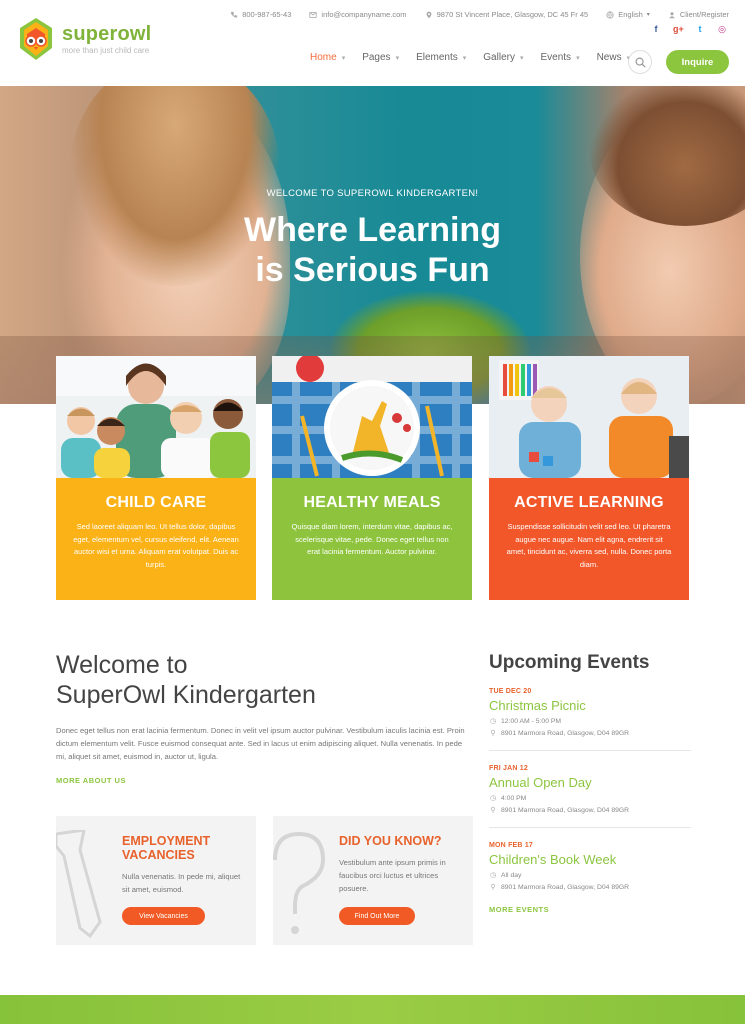 This screenshot has height=1024, width=745. I want to click on more-events-link: MORE EVENTS, so click(519, 909).